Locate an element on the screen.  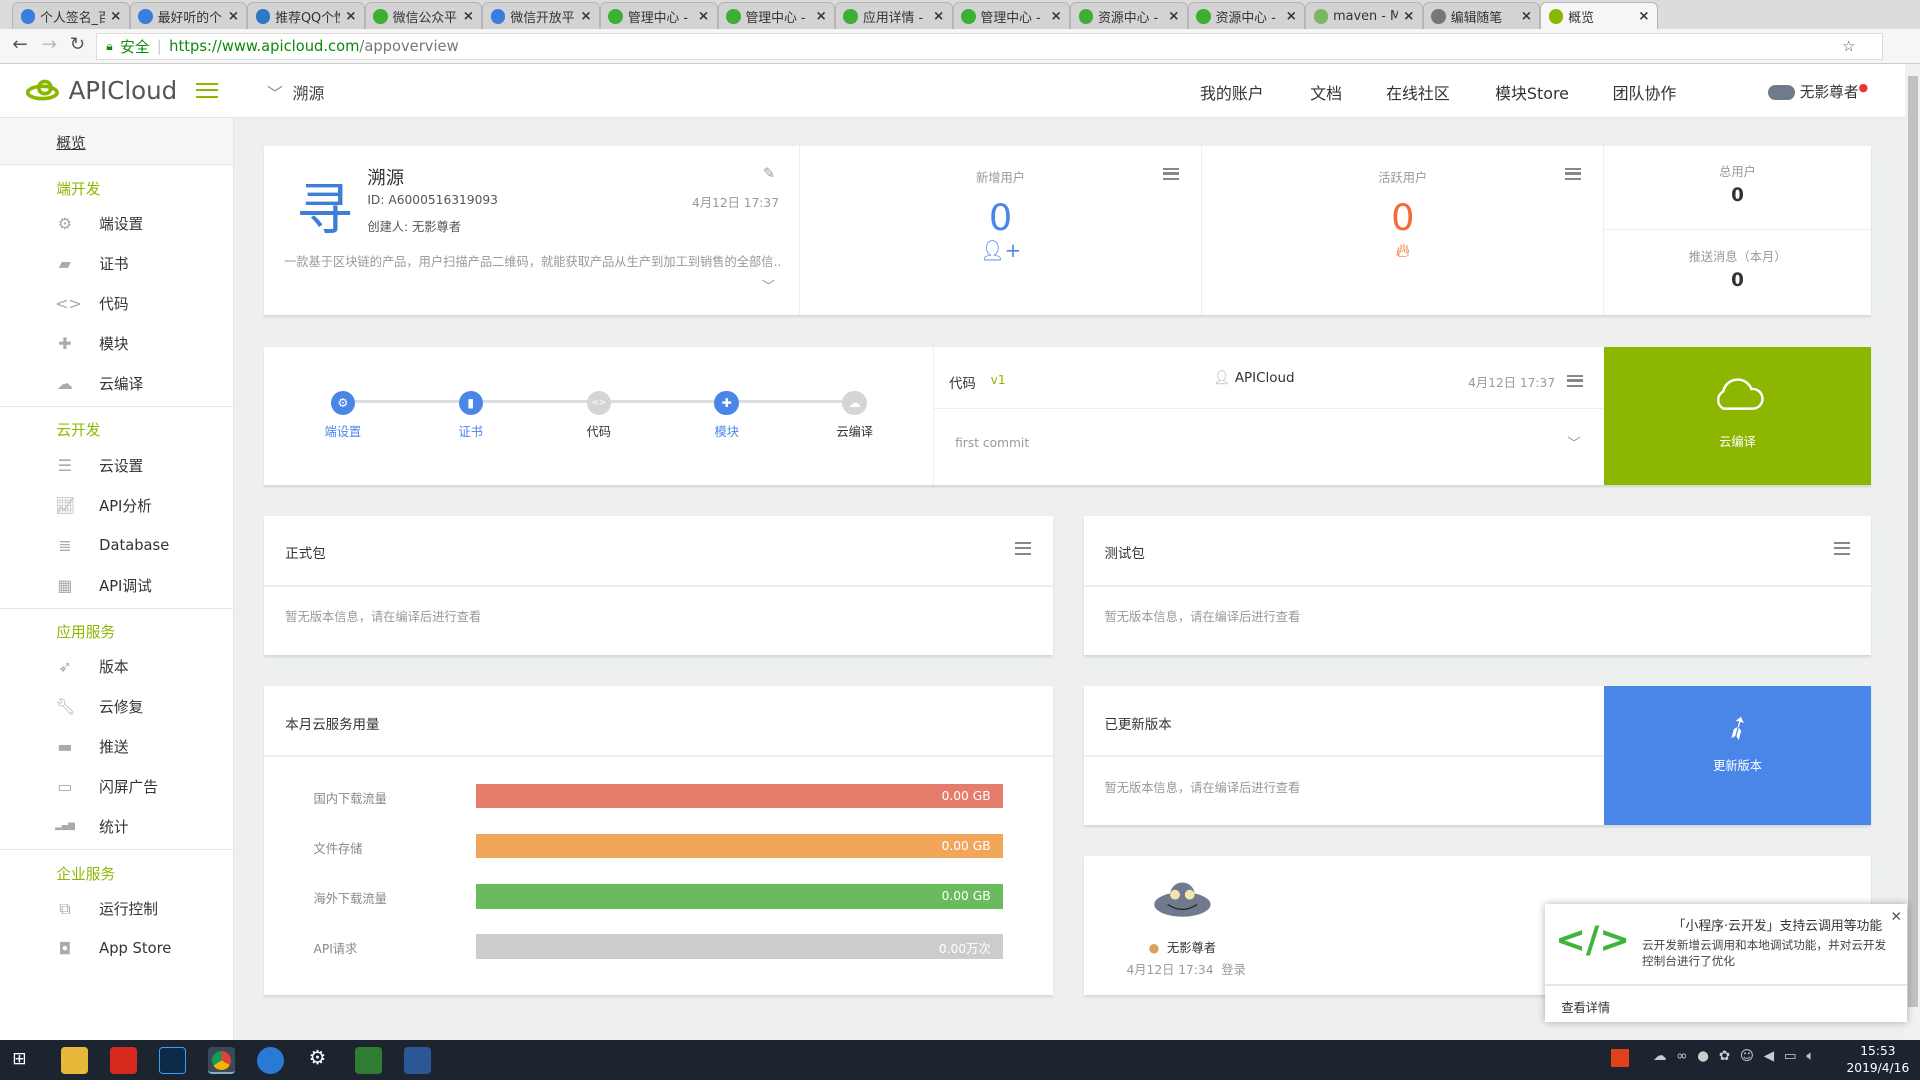
sidebar-item: ▂▄▆ 统计 is located at coordinates (116, 827).